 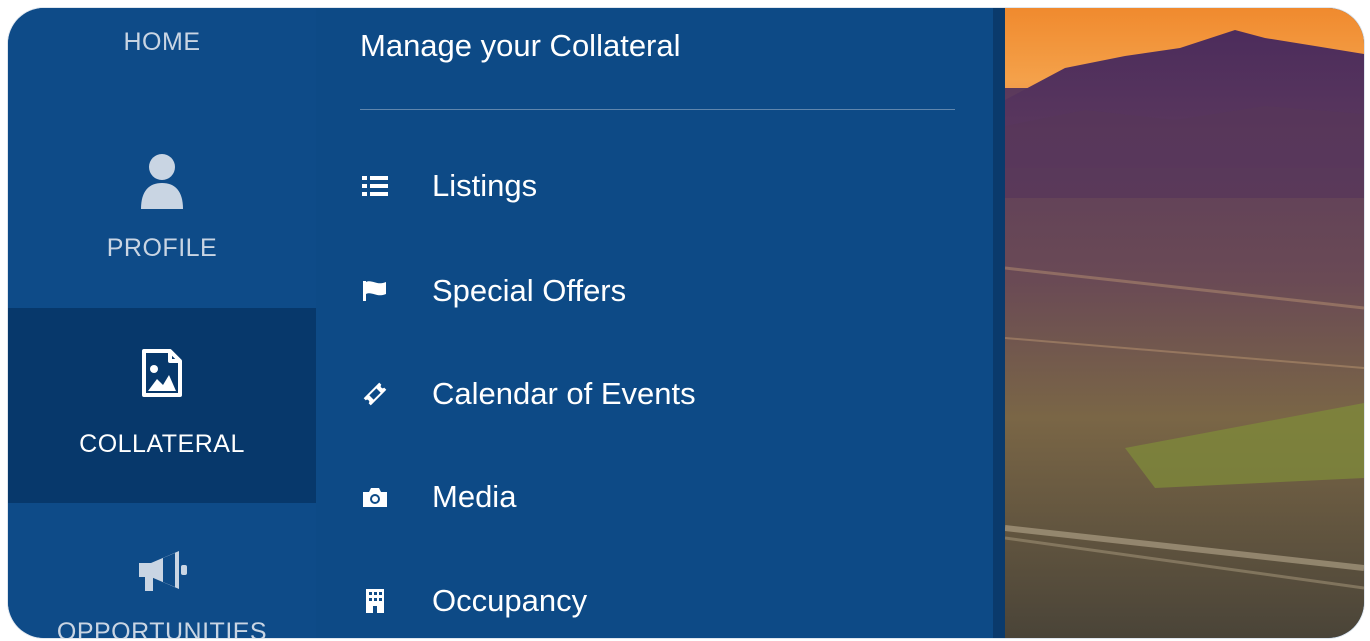 What do you see at coordinates (162, 628) in the screenshot?
I see `rail-item-label: OPPORTUNITIES` at bounding box center [162, 628].